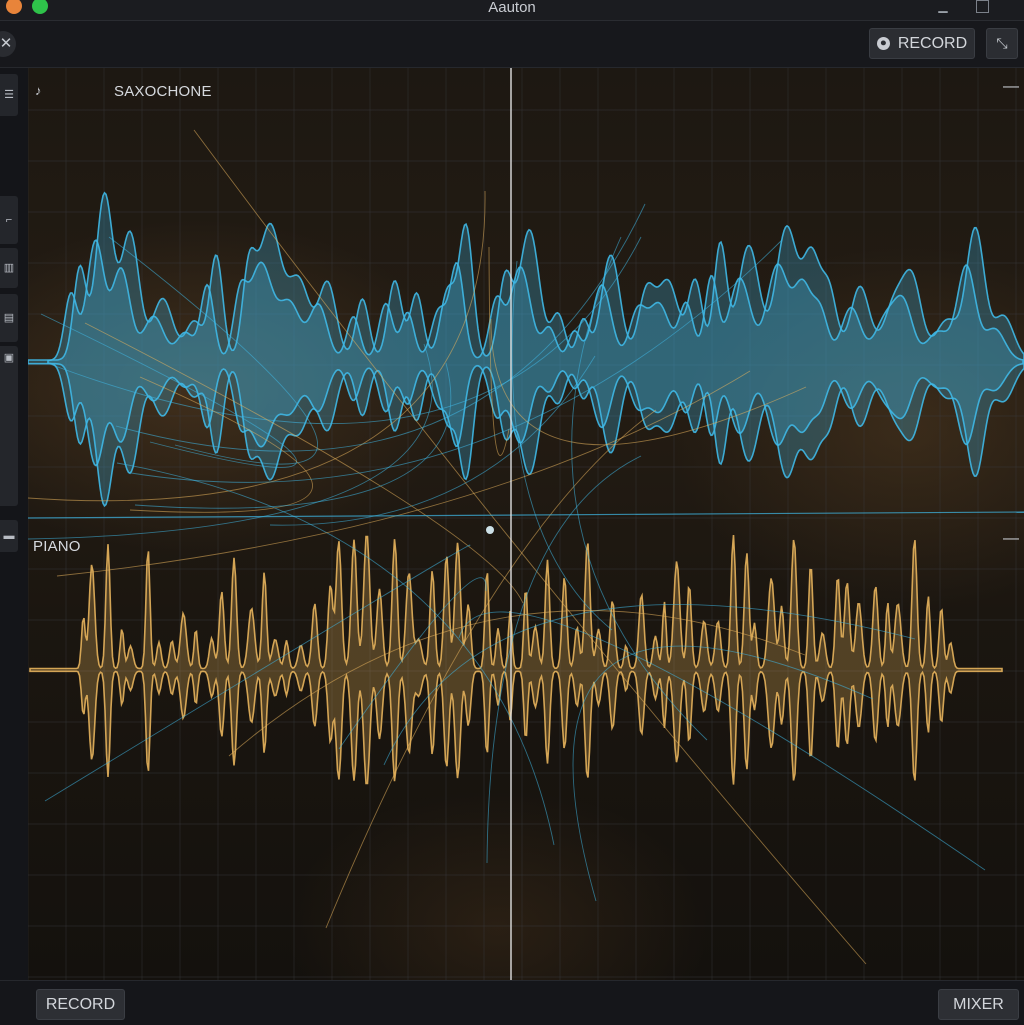  I want to click on left-rail: ☰ ⌐ ▥ ▤ ▣ ▬, so click(14, 524).